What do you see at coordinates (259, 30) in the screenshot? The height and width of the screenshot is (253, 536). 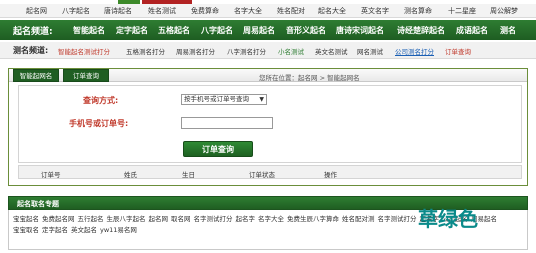 I see `channel-item: 周易起名` at bounding box center [259, 30].